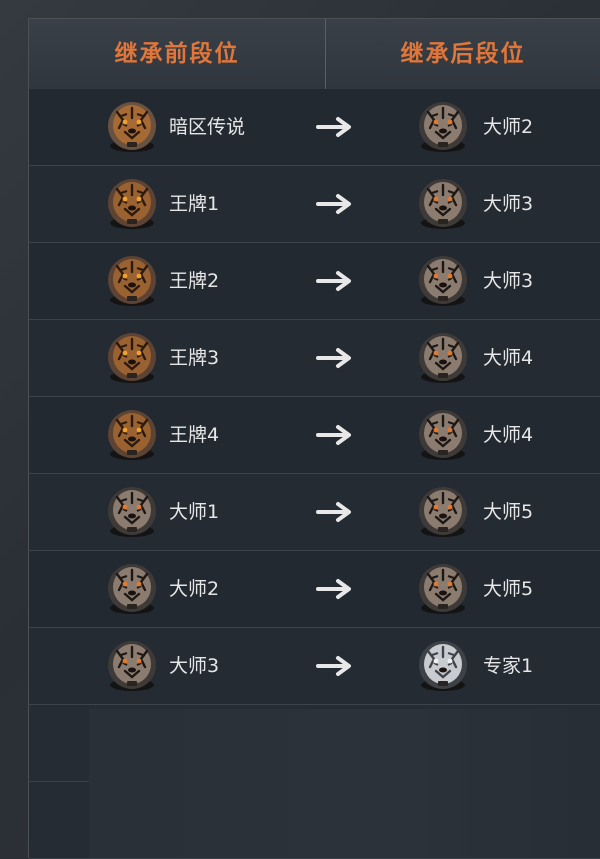 Image resolution: width=600 pixels, height=859 pixels. I want to click on after-rank-column-title: 继承后段位, so click(463, 54).